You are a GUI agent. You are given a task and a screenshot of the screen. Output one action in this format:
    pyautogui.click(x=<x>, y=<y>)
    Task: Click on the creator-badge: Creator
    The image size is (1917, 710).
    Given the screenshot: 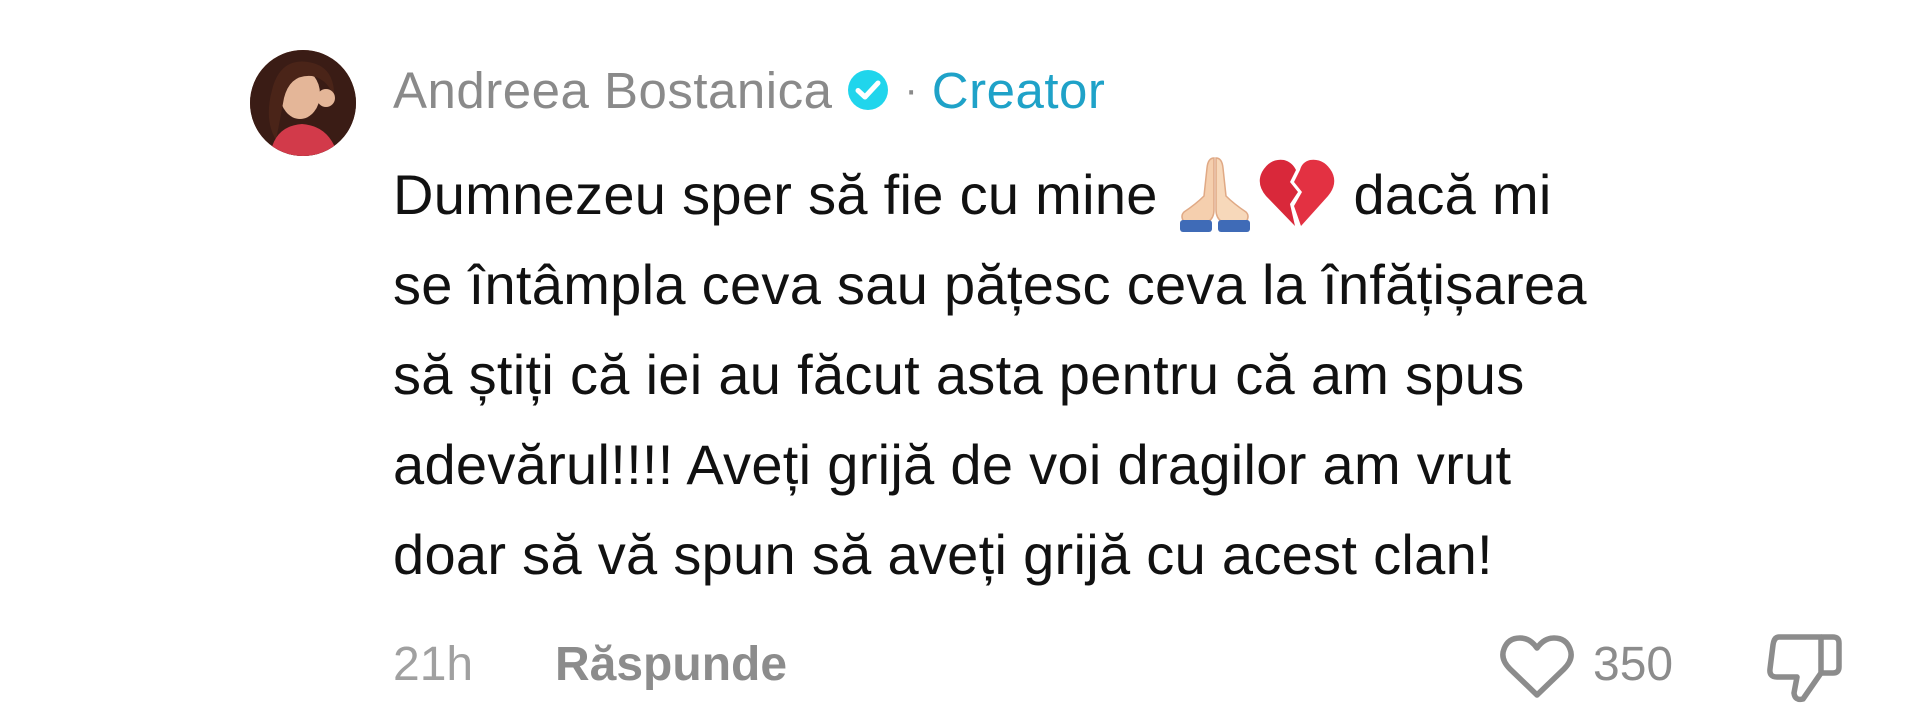 What is the action you would take?
    pyautogui.click(x=1018, y=90)
    